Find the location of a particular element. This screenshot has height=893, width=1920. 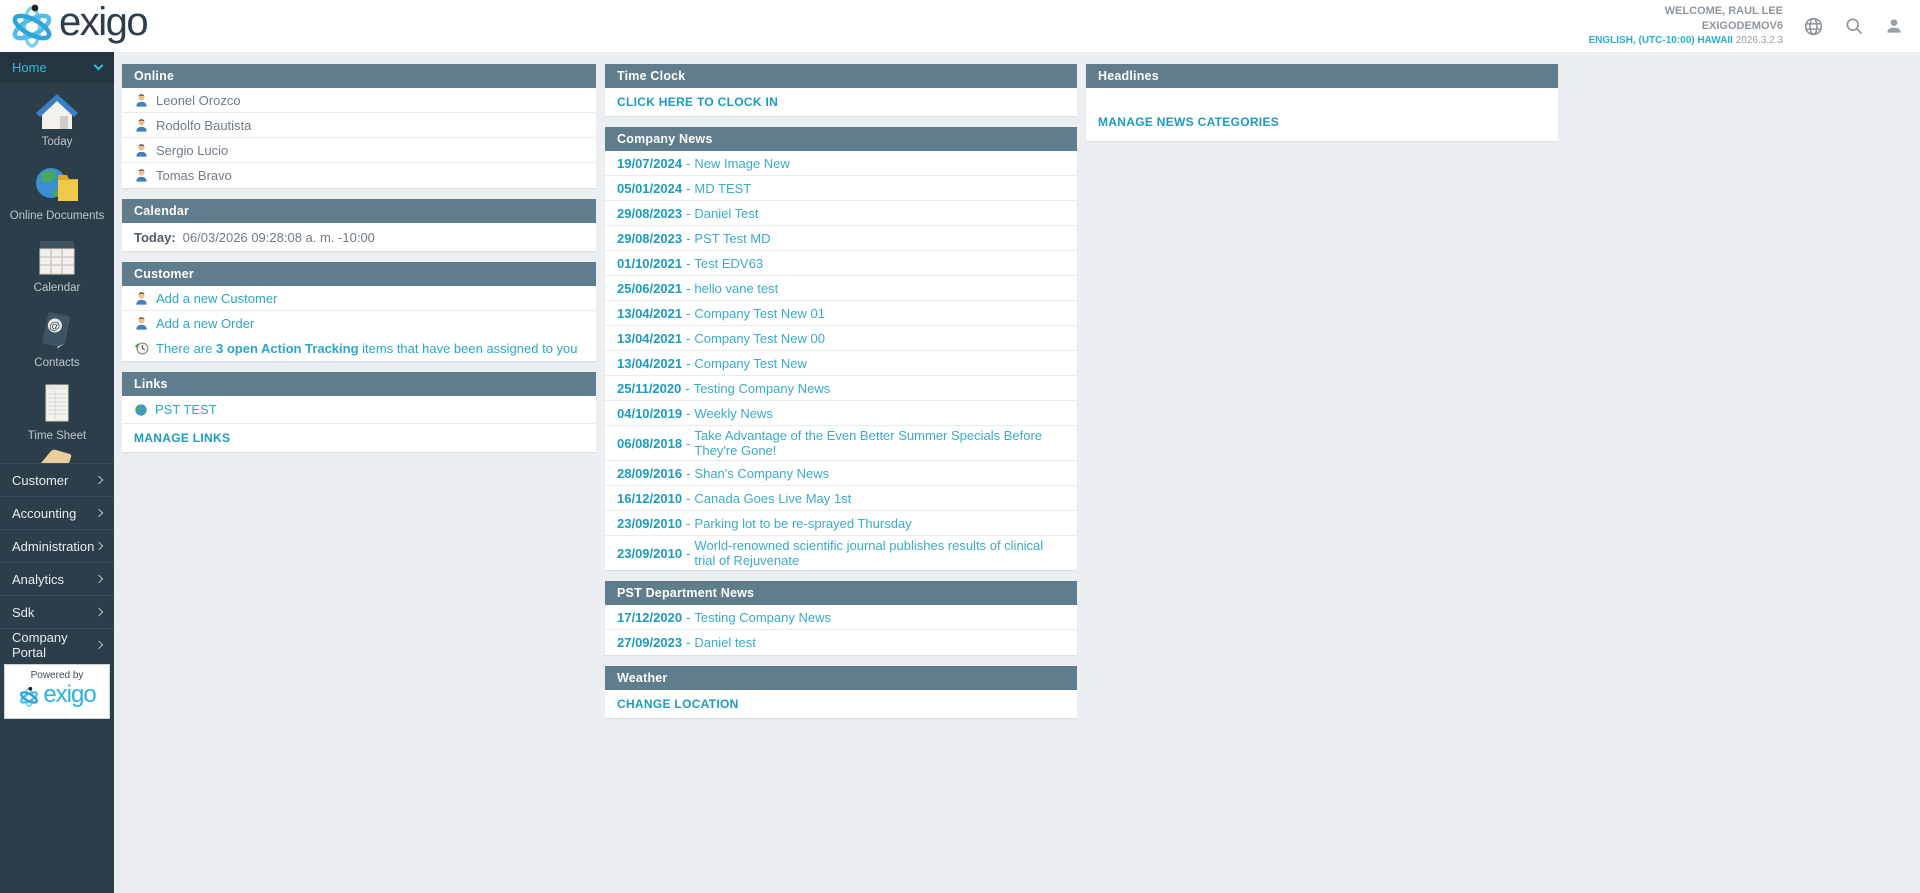

manage-news-categories-link: MANAGE NEWS CATEGORIES is located at coordinates (1188, 122).